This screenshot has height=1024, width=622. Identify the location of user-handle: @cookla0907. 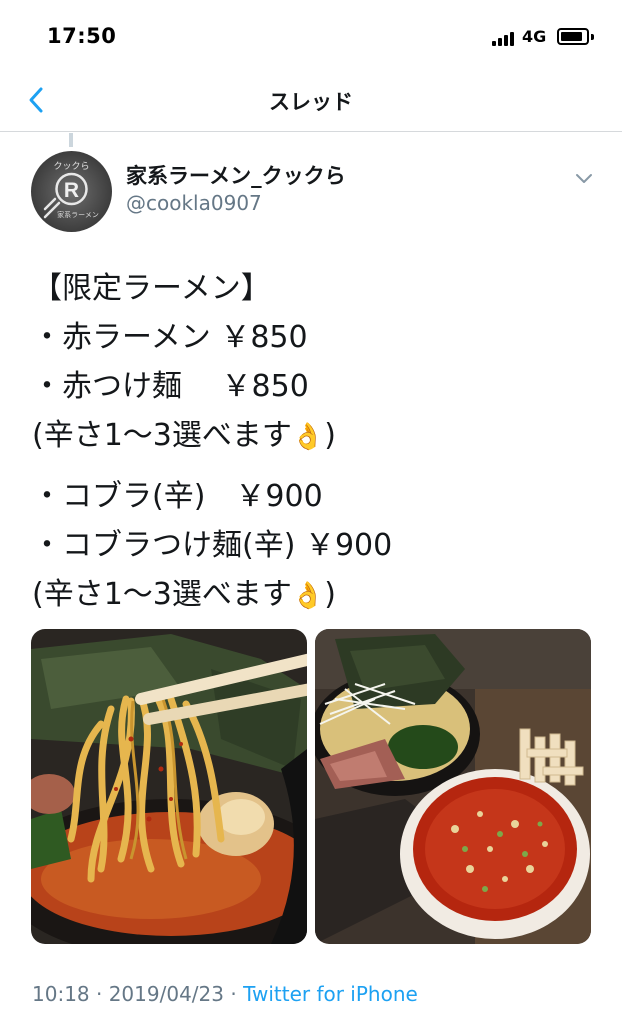
(194, 203).